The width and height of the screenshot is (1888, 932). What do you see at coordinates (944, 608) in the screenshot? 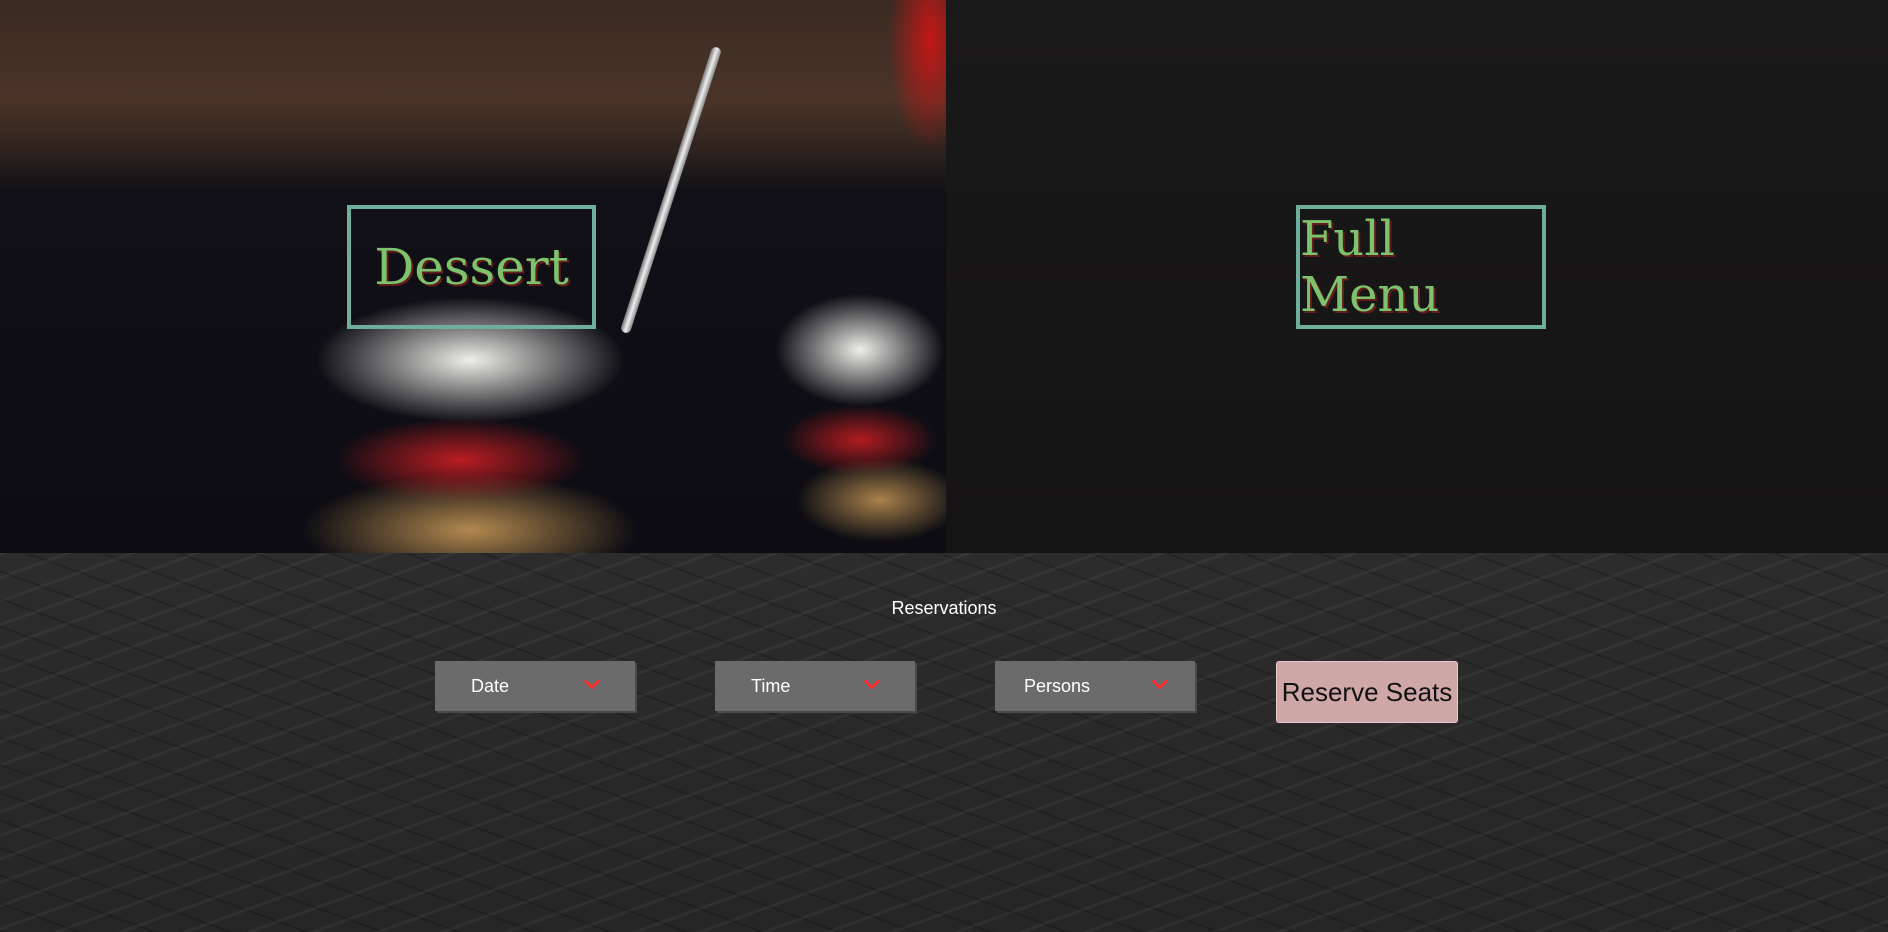
I see `reservations-title: Reservations` at bounding box center [944, 608].